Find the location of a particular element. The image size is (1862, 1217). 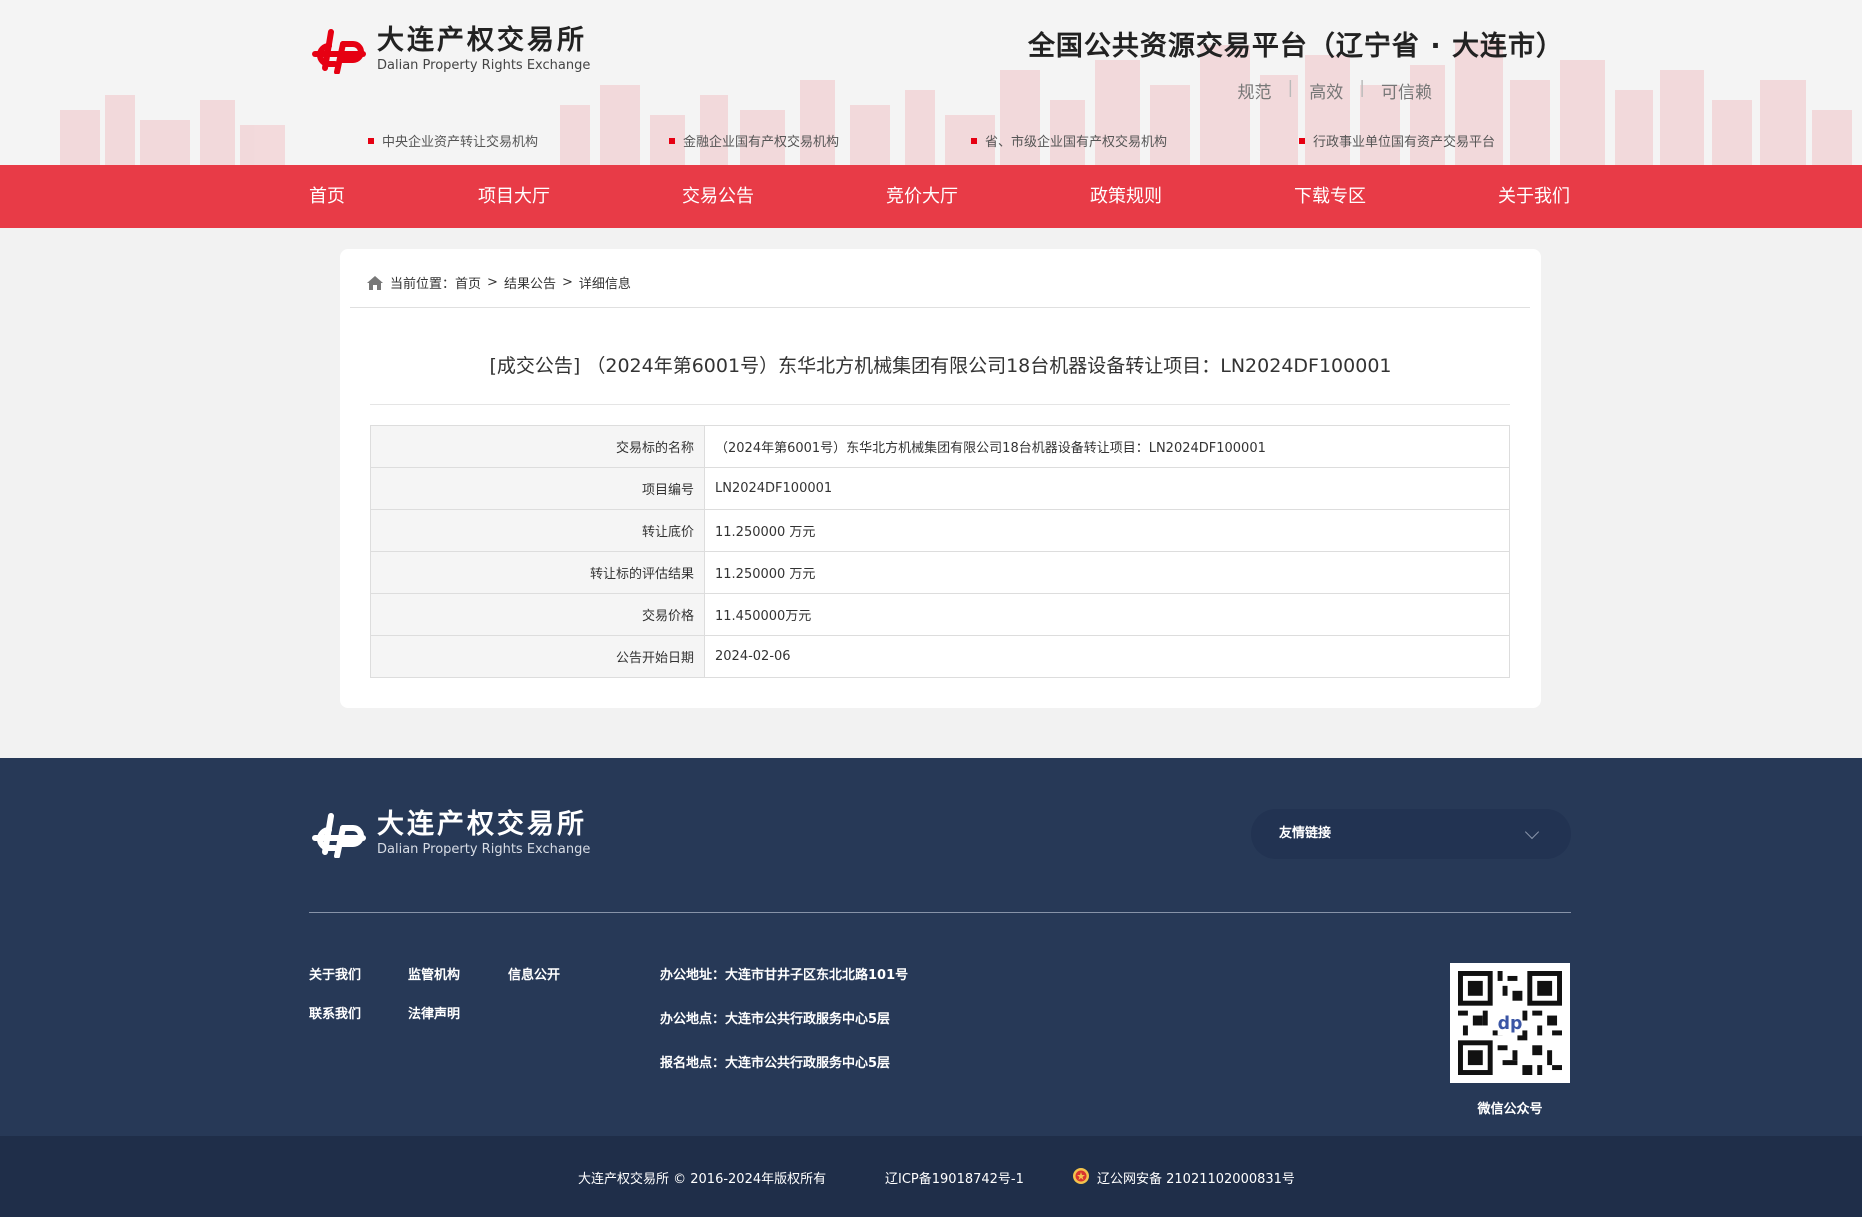

table-row: 项目编号 LN2024DF100001 is located at coordinates (940, 488).